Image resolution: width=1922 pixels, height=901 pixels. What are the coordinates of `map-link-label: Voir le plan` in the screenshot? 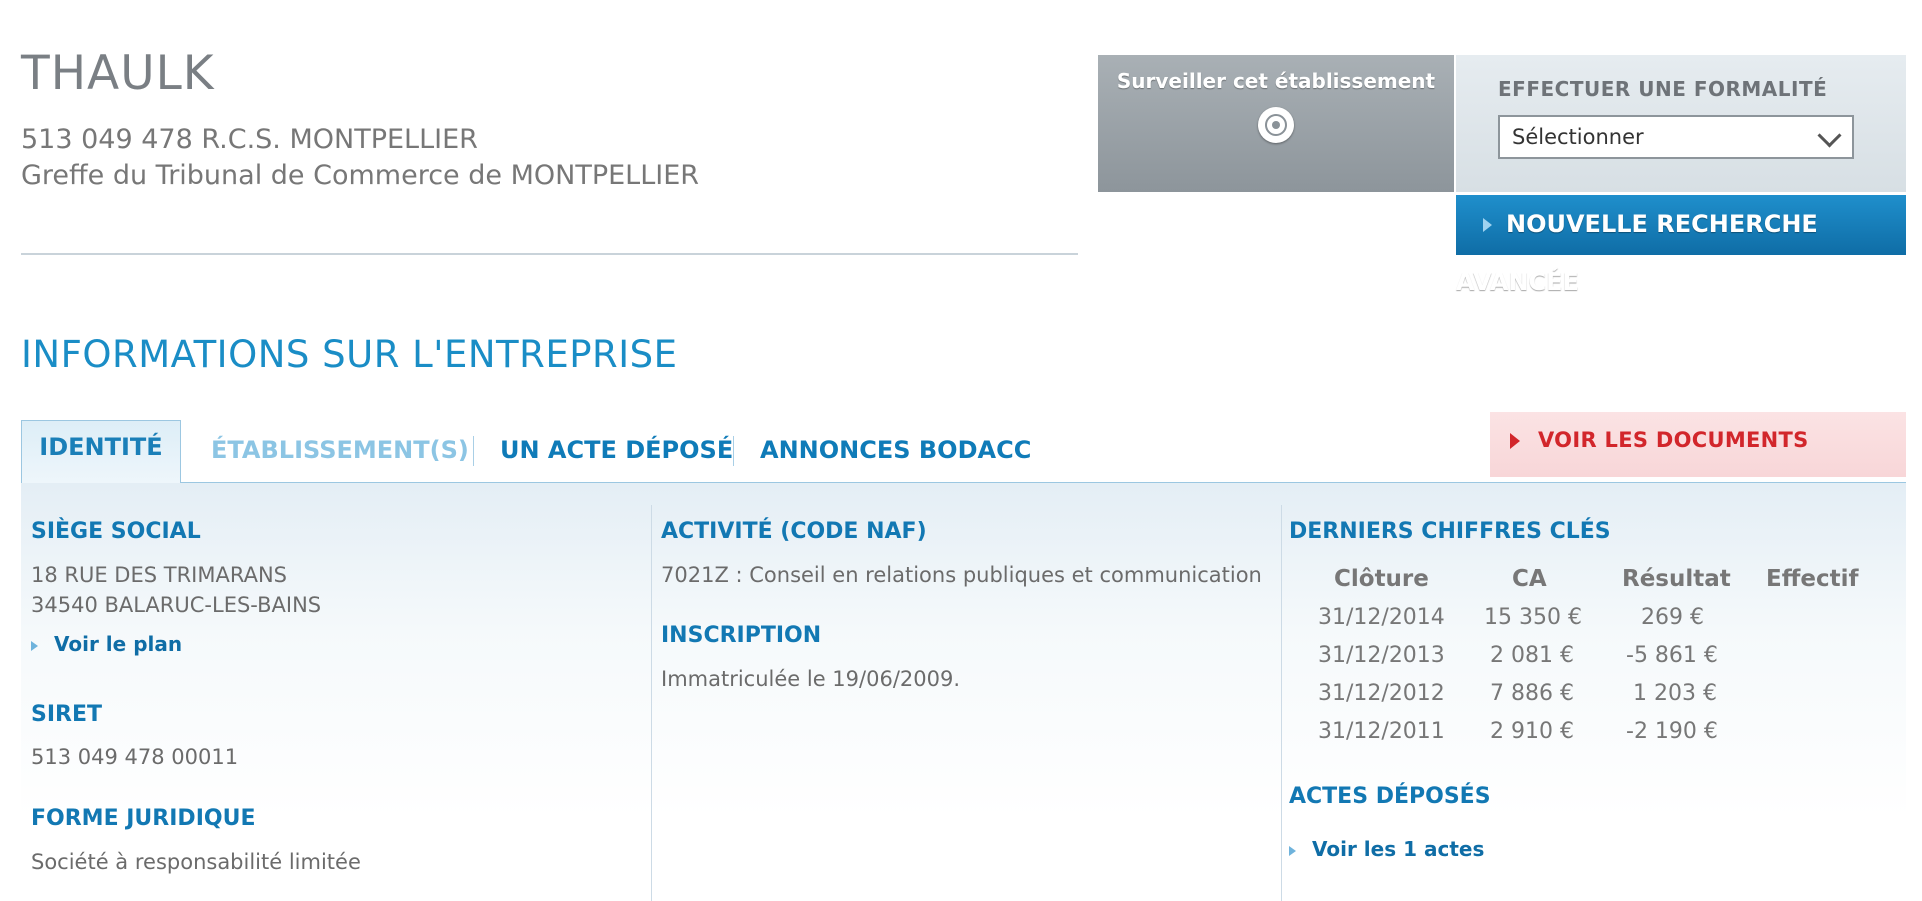 It's located at (118, 644).